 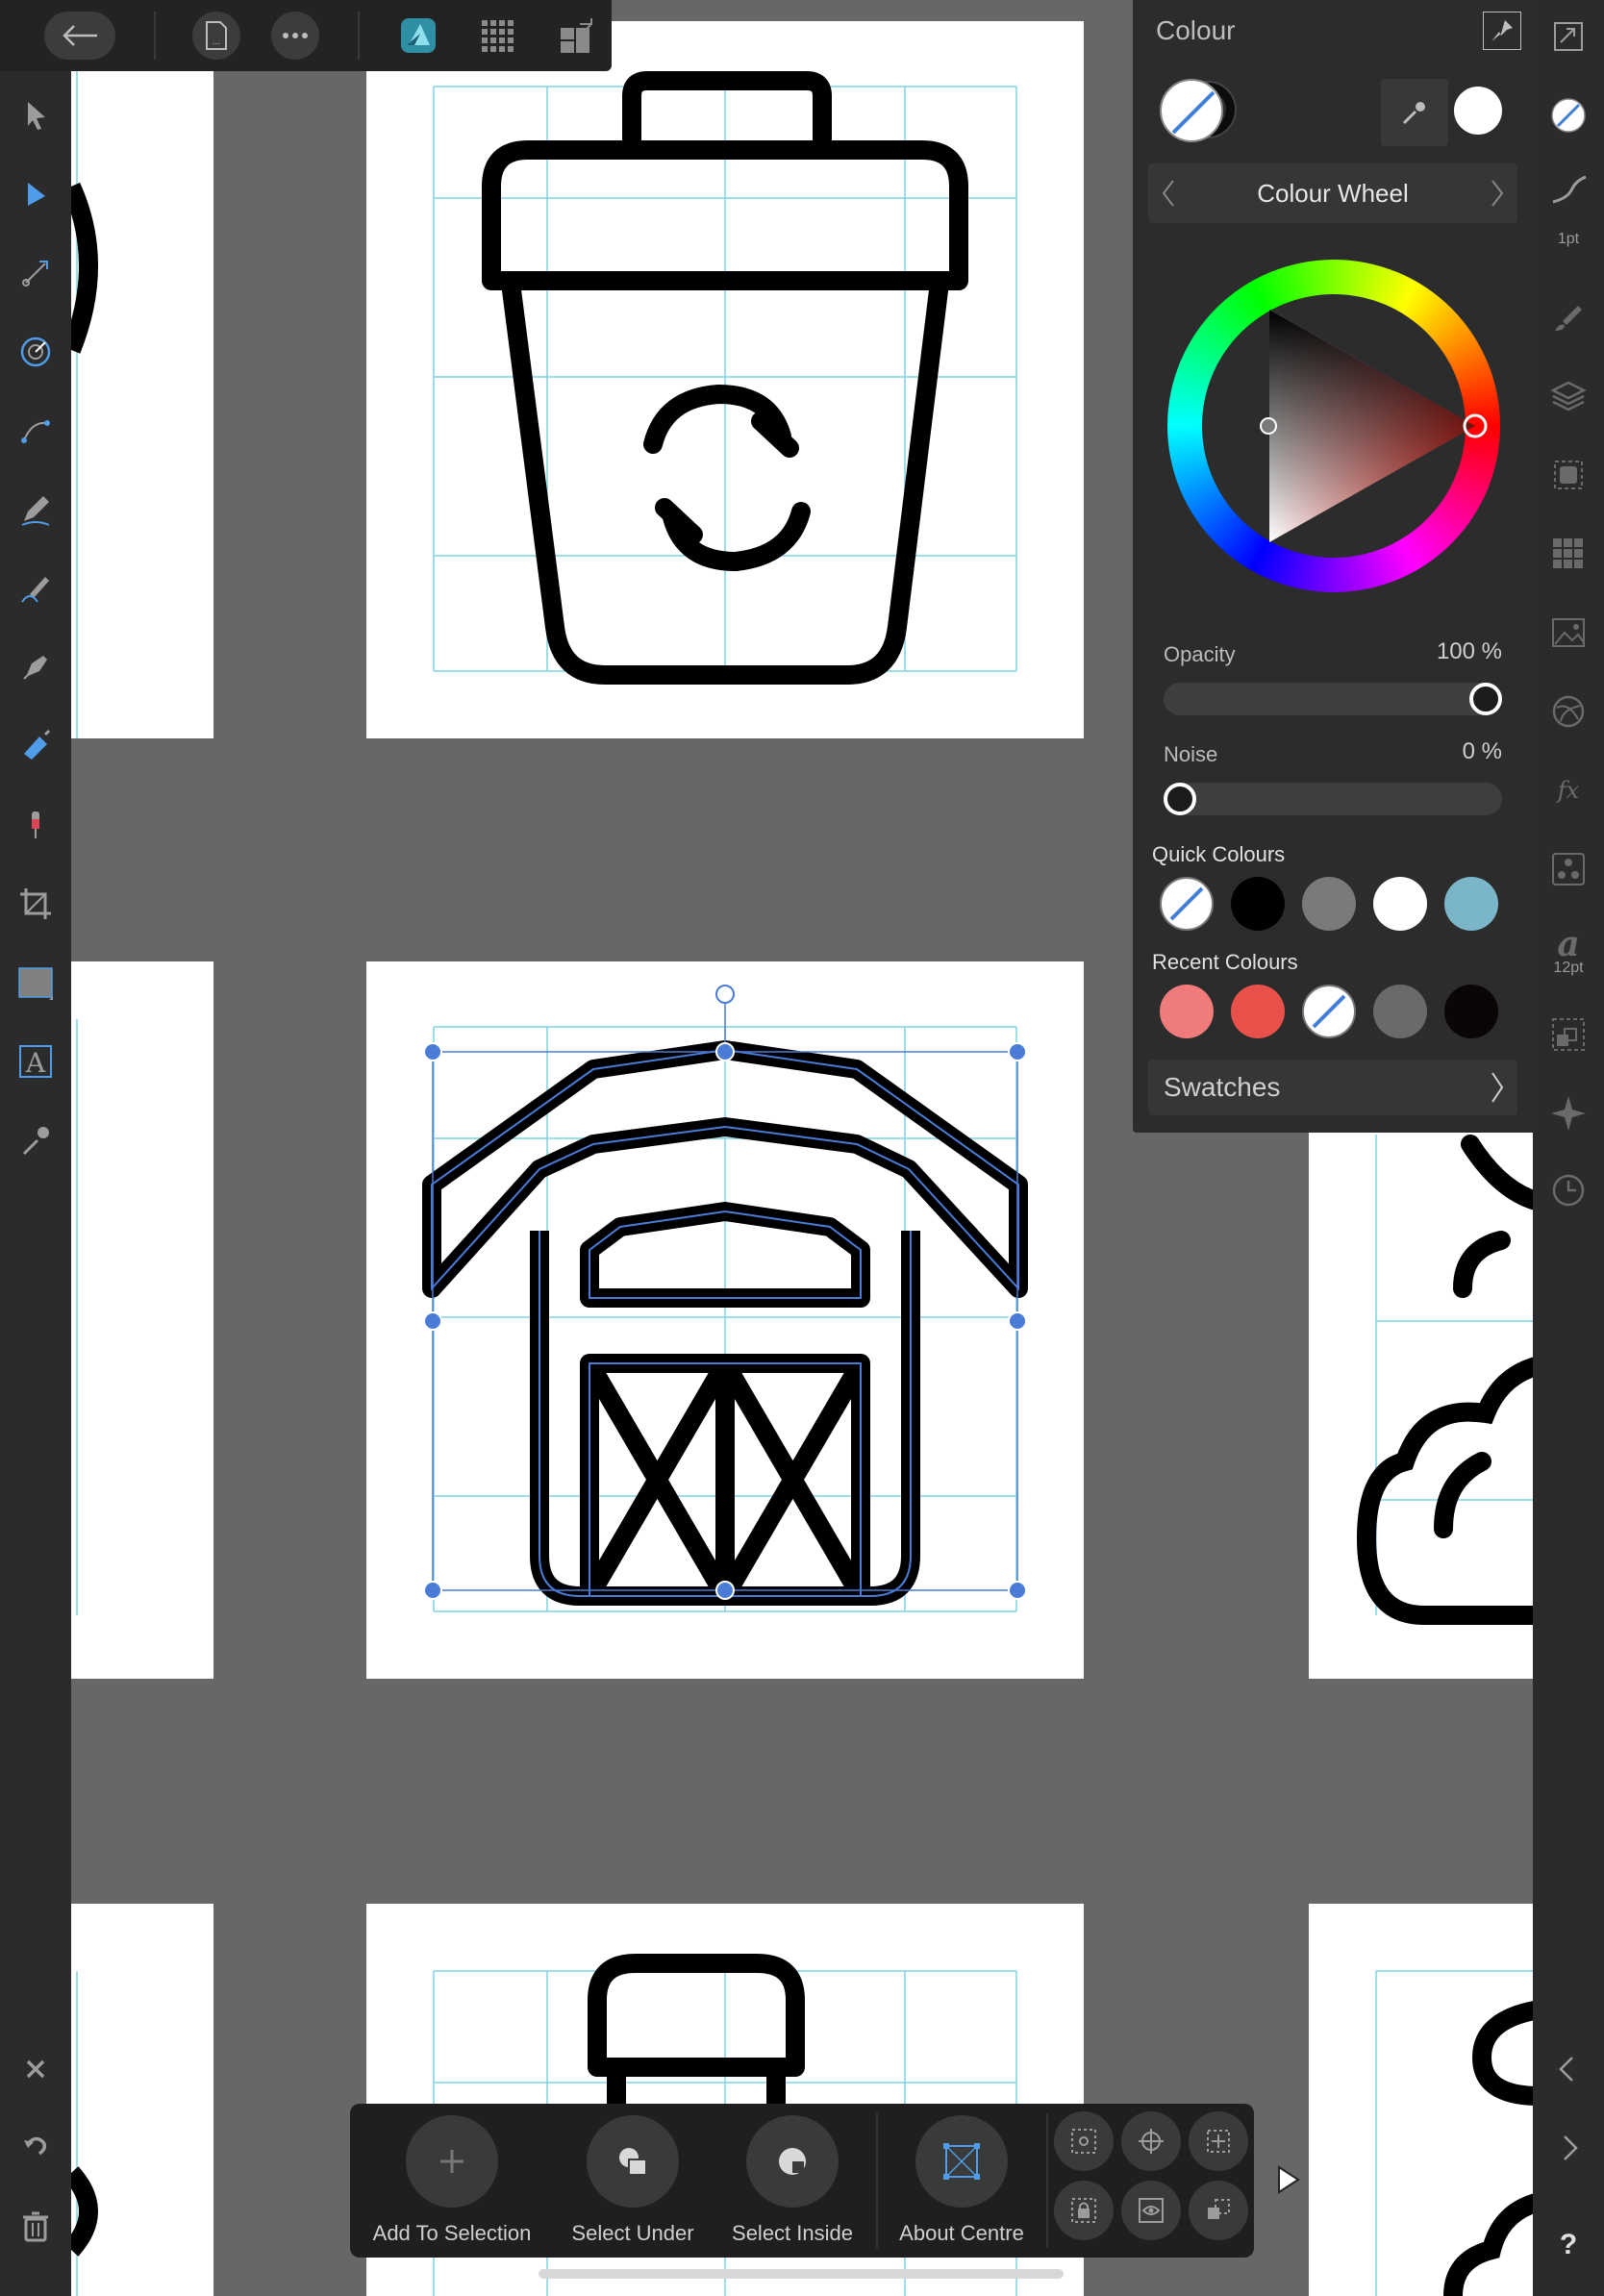 What do you see at coordinates (36, 273) in the screenshot?
I see `point-transform-tool` at bounding box center [36, 273].